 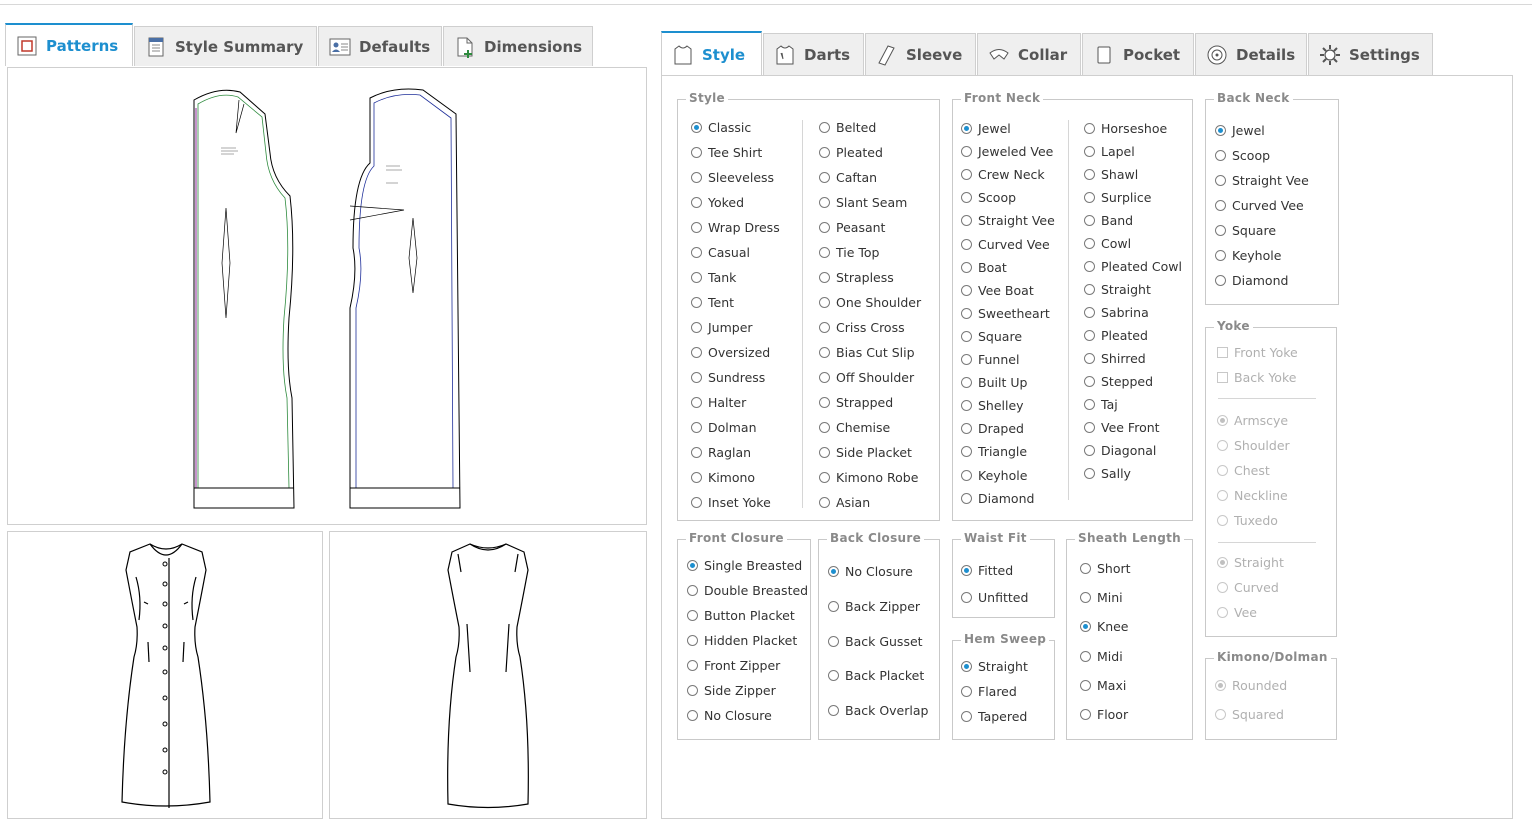 What do you see at coordinates (1104, 714) in the screenshot?
I see `sheath-length-option-floor: Floor` at bounding box center [1104, 714].